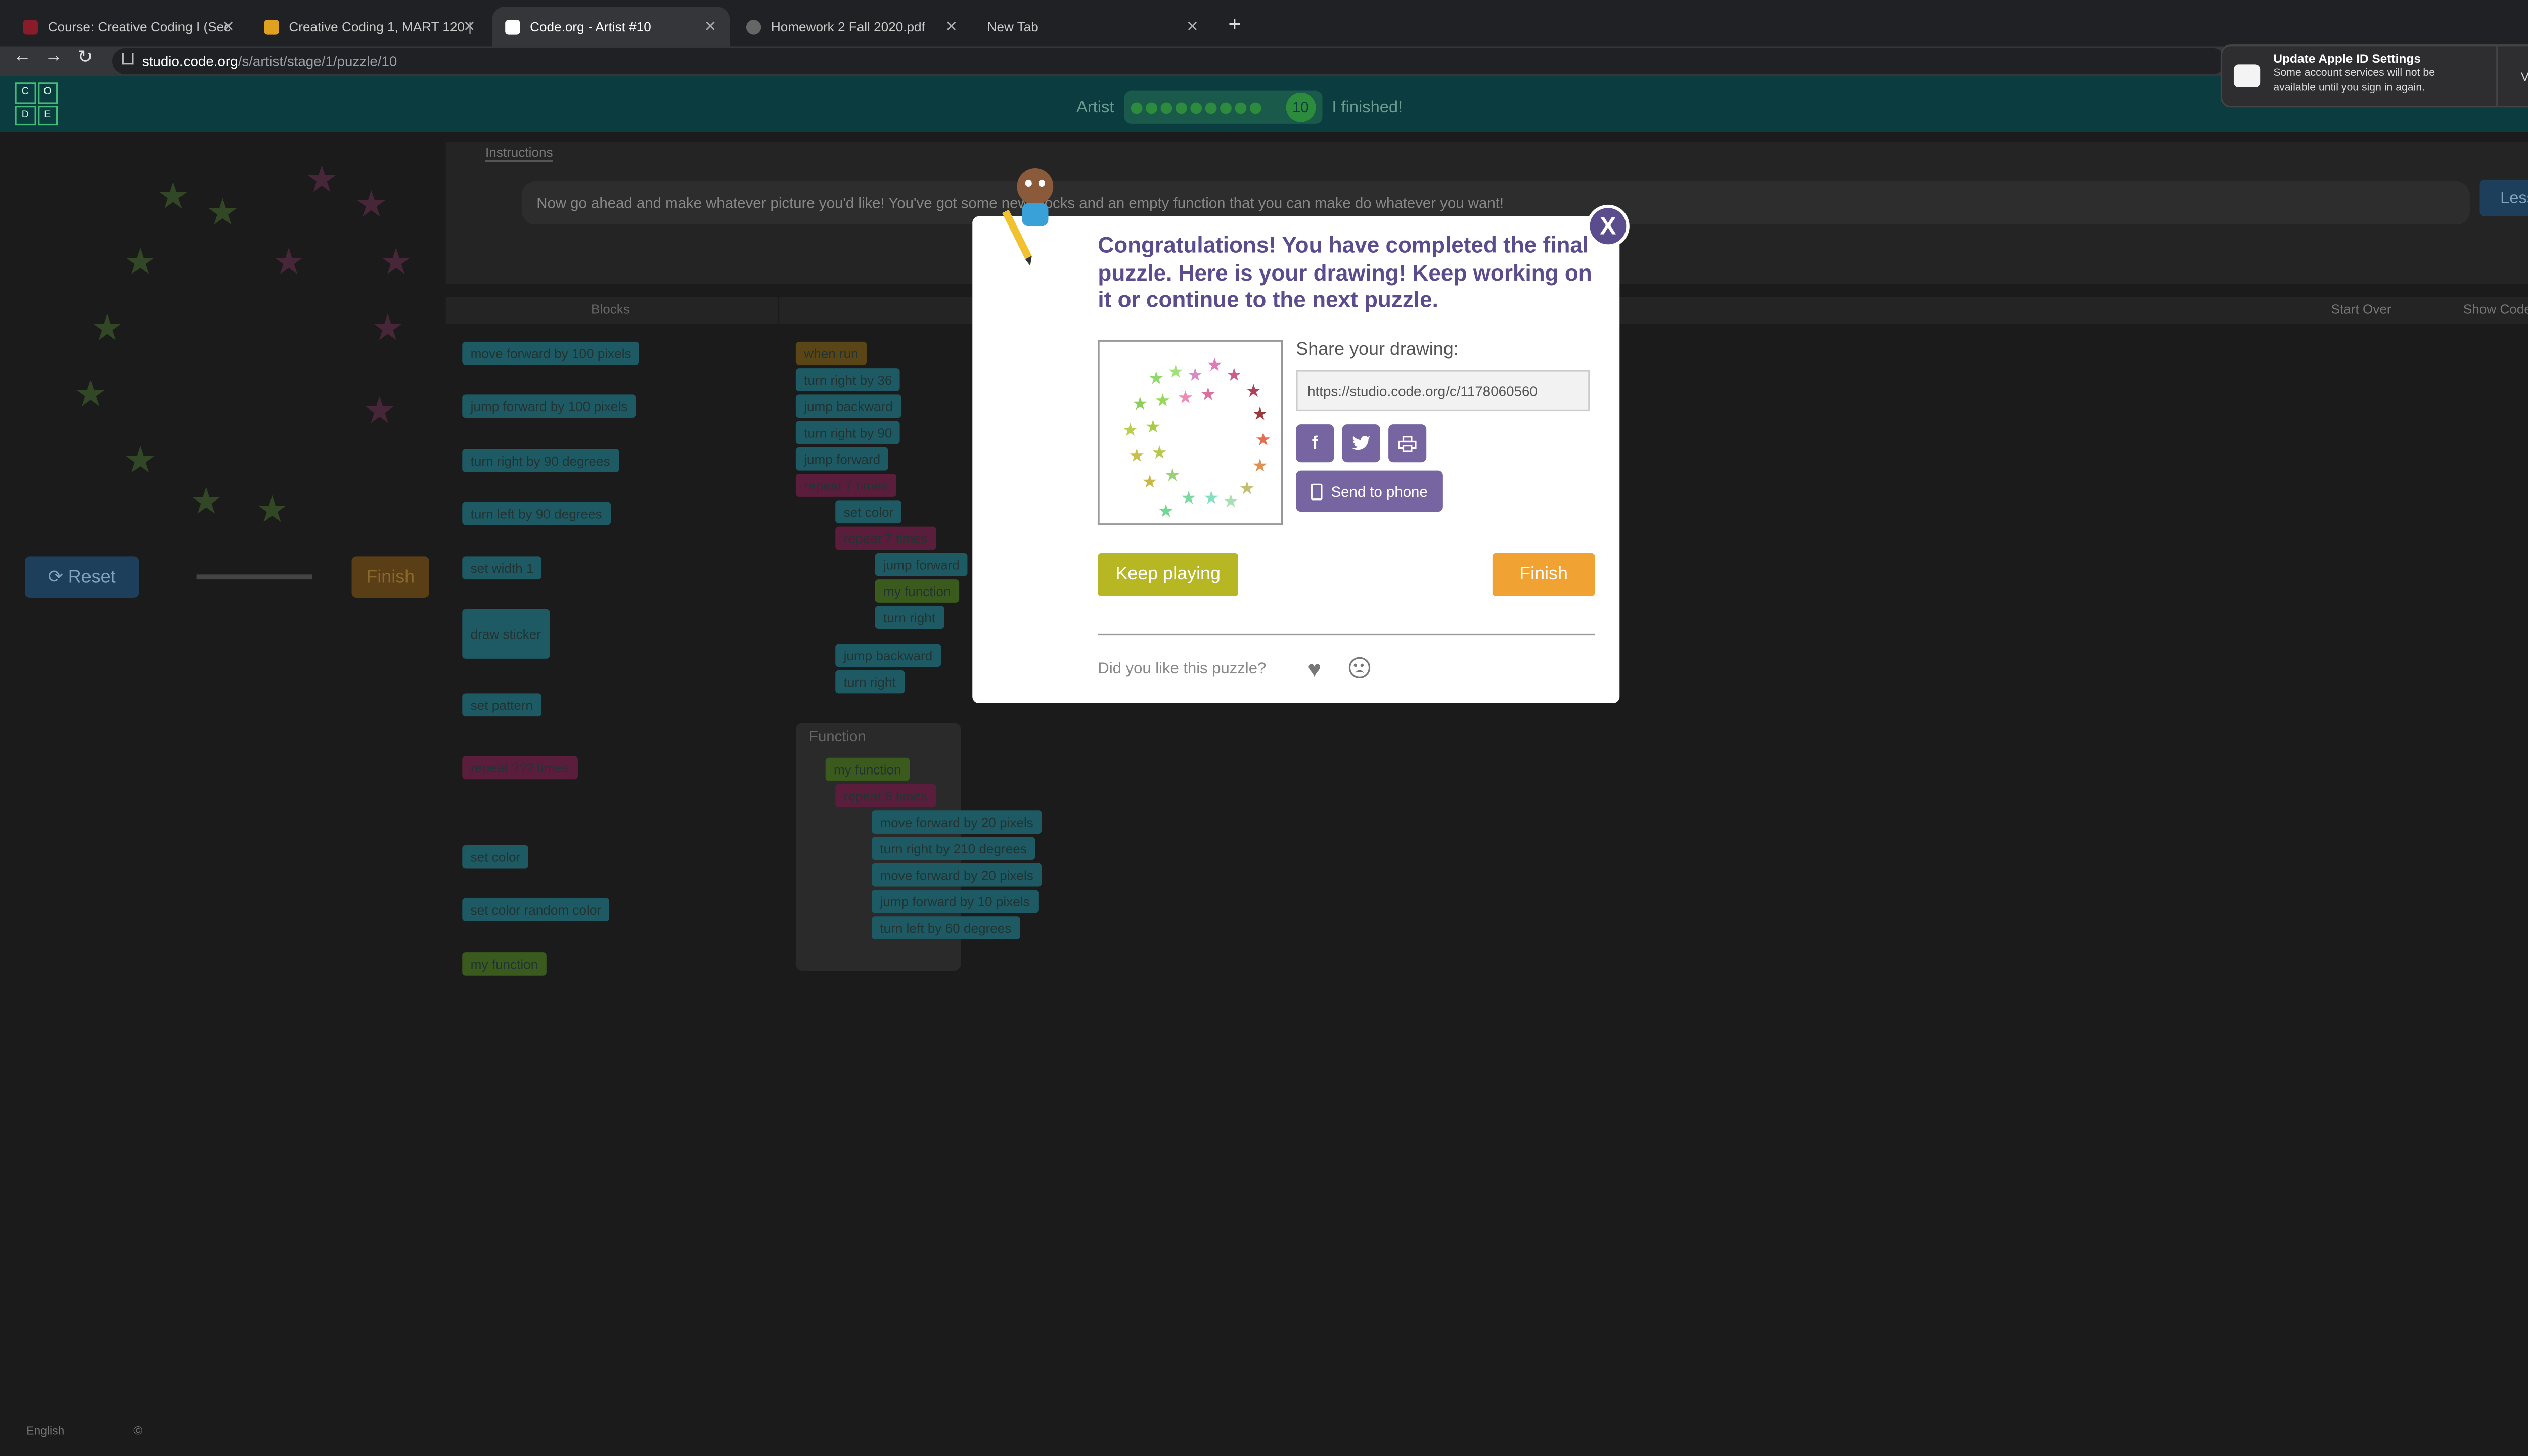 The image size is (2528, 1456). What do you see at coordinates (2512, 76) in the screenshot?
I see `notification-view-button: View` at bounding box center [2512, 76].